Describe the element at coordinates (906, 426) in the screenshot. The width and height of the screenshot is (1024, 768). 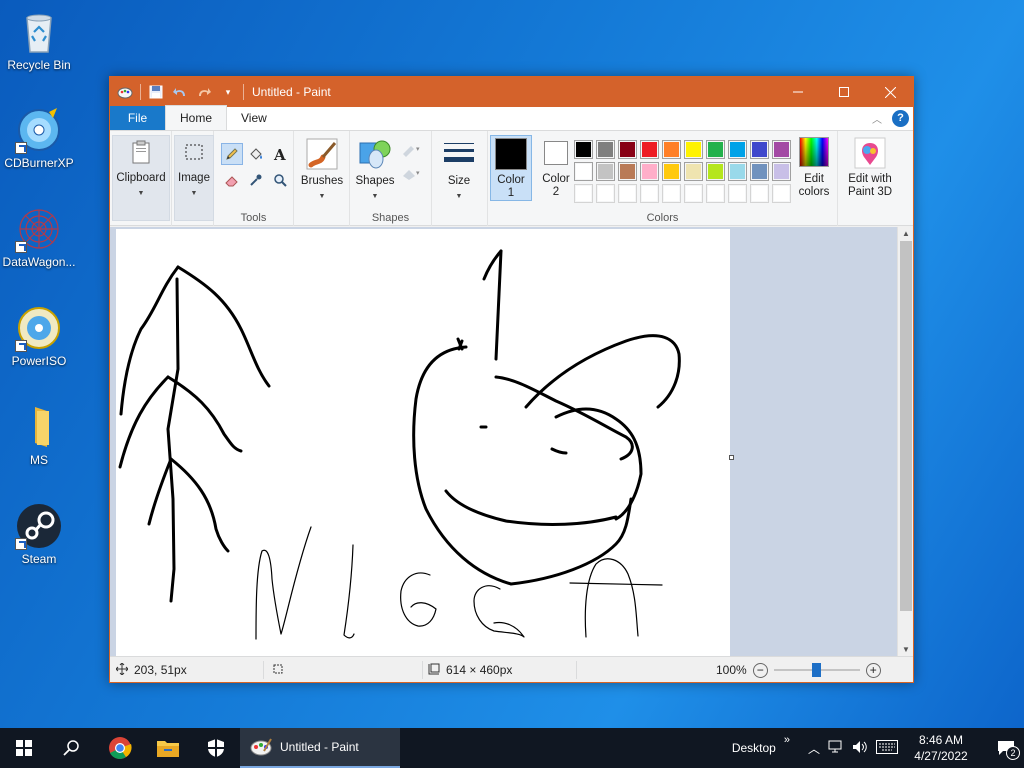
I see `scrollbar-thumb` at that location.